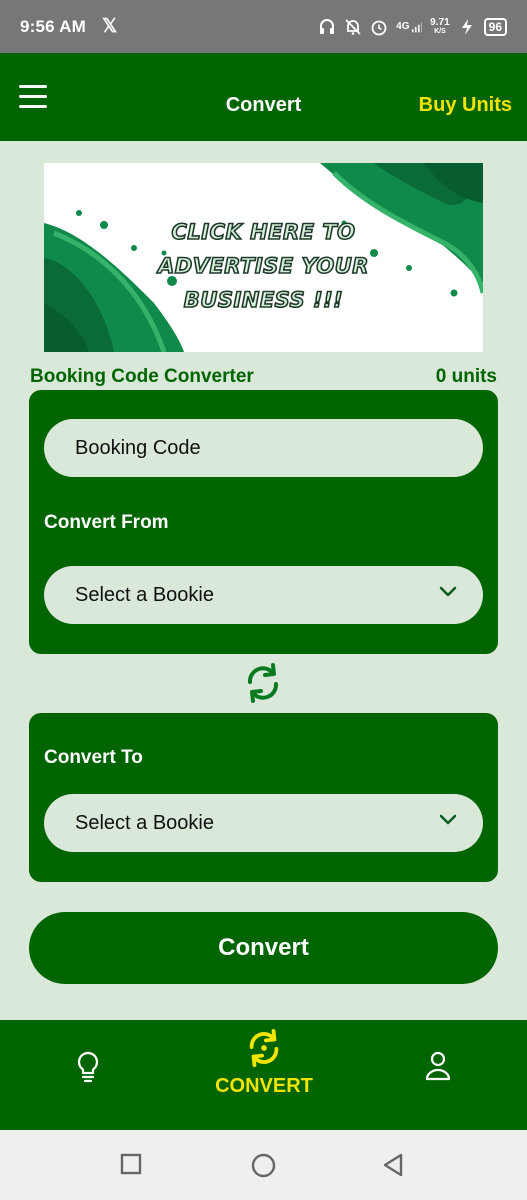 This screenshot has height=1200, width=527. Describe the element at coordinates (106, 522) in the screenshot. I see `convert-from-label: Convert From` at that location.